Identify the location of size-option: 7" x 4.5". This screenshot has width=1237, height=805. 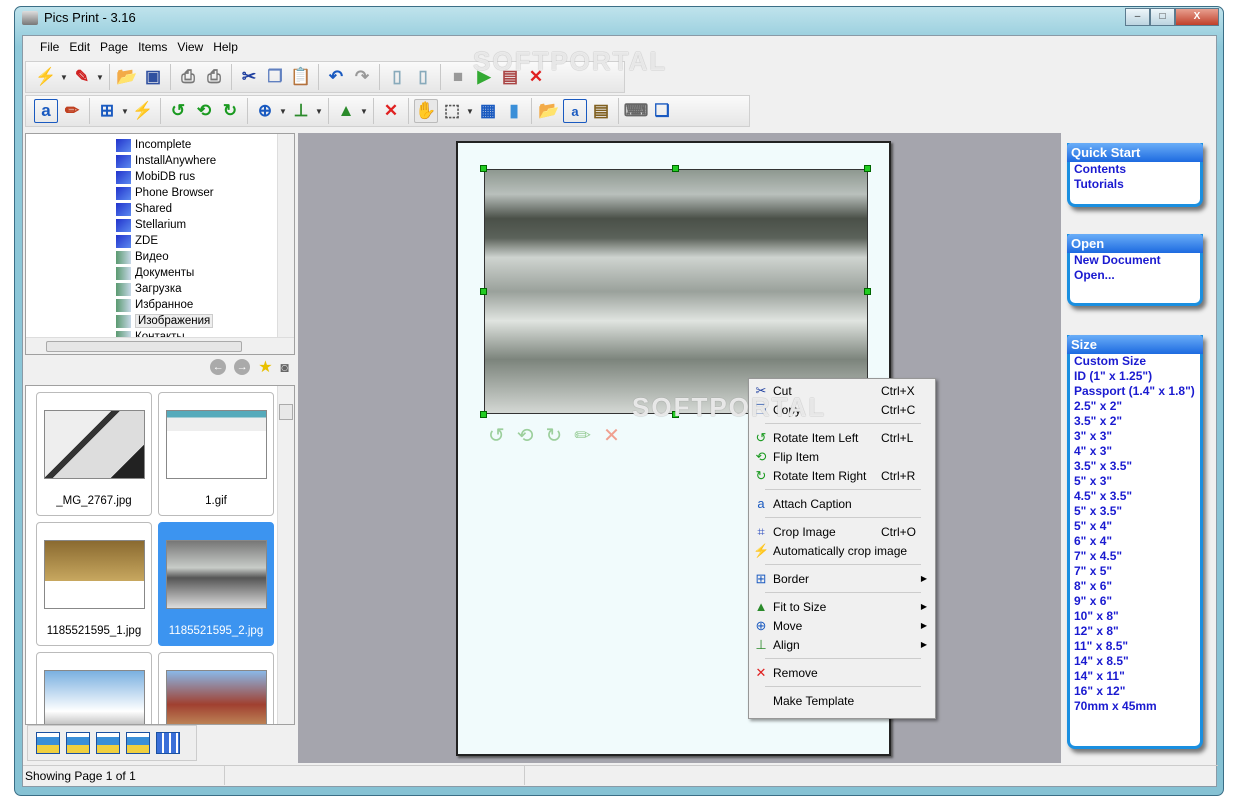
(1135, 556).